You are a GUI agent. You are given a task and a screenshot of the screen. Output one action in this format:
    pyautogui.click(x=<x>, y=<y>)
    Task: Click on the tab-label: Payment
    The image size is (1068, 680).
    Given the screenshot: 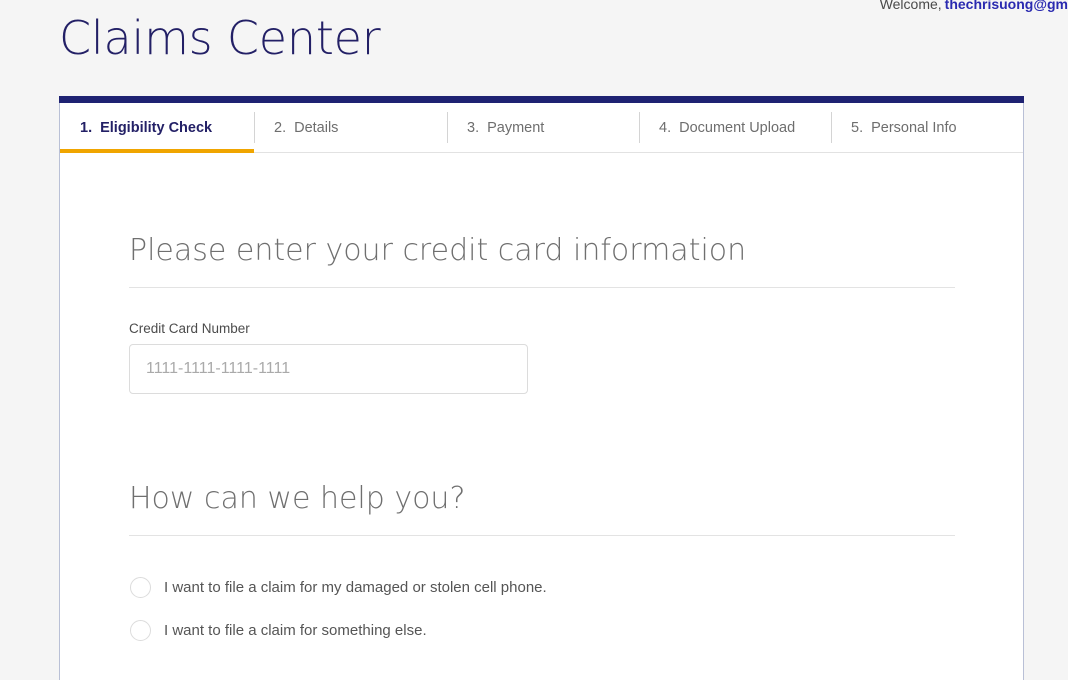 What is the action you would take?
    pyautogui.click(x=516, y=127)
    